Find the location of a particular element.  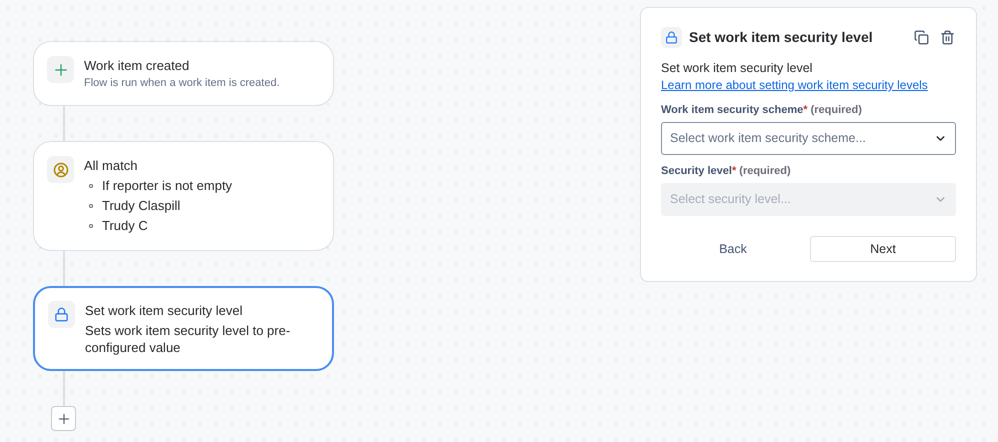

node-title: Work item created is located at coordinates (137, 66).